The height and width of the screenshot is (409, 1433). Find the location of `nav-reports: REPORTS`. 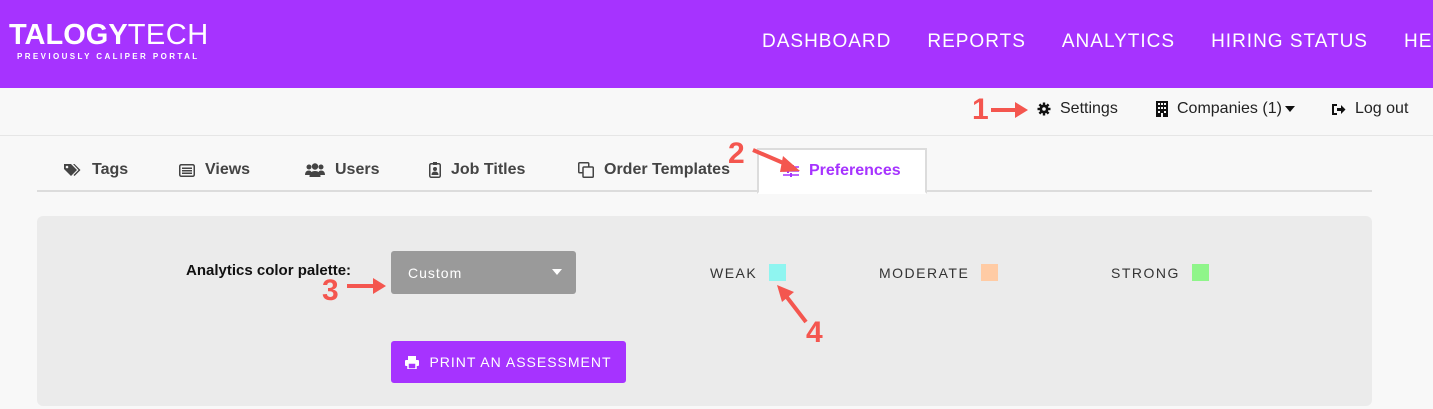

nav-reports: REPORTS is located at coordinates (976, 42).